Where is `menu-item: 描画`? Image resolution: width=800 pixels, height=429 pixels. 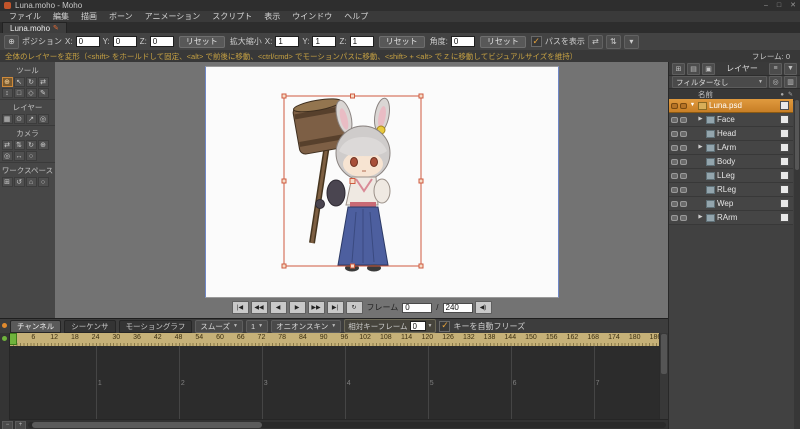
menu-item: 描画 is located at coordinates (89, 16).